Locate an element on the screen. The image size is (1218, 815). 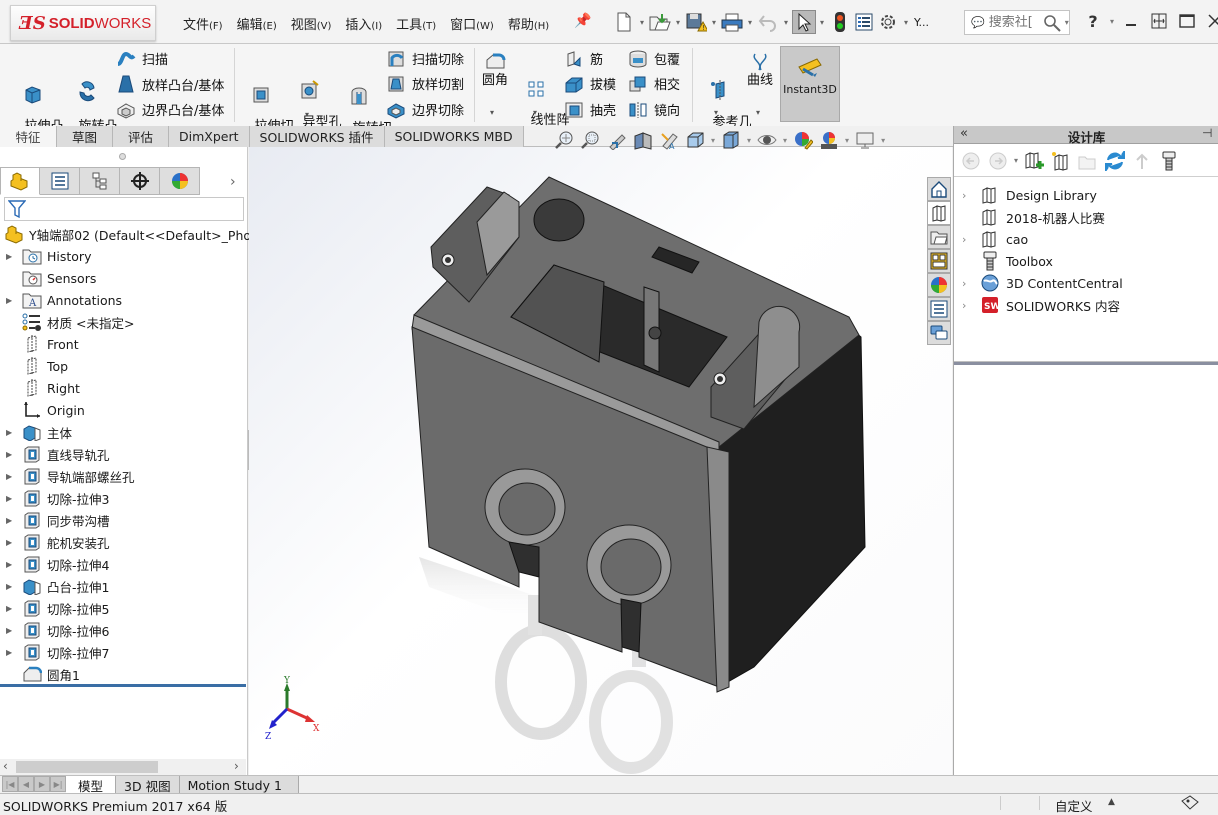
feature-tree-root-part: Y轴端部02 (Default<<Default>_Photo\ is located at coordinates (134, 234).